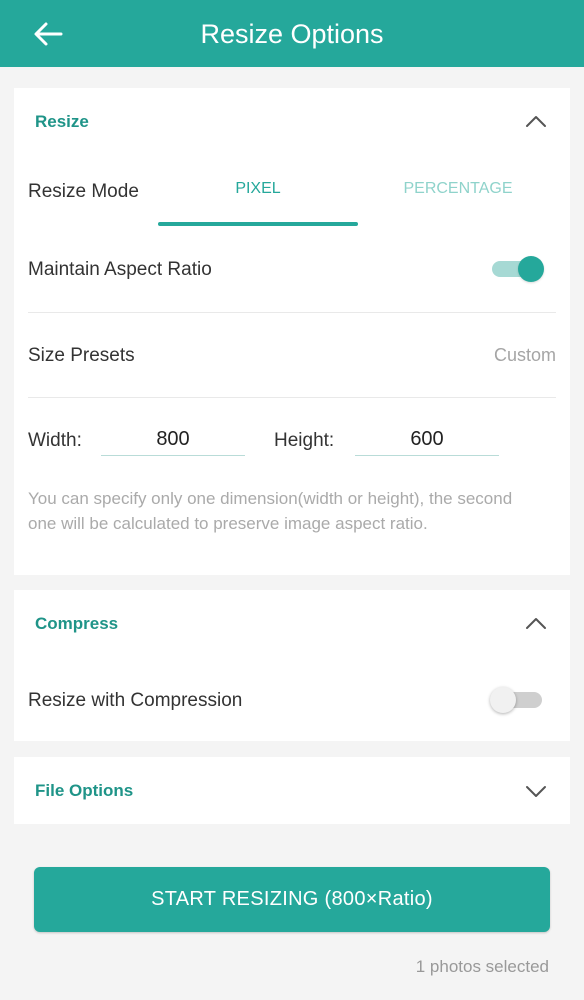 The width and height of the screenshot is (584, 1000). Describe the element at coordinates (482, 966) in the screenshot. I see `photos-selected-status: 1 photos selected` at that location.